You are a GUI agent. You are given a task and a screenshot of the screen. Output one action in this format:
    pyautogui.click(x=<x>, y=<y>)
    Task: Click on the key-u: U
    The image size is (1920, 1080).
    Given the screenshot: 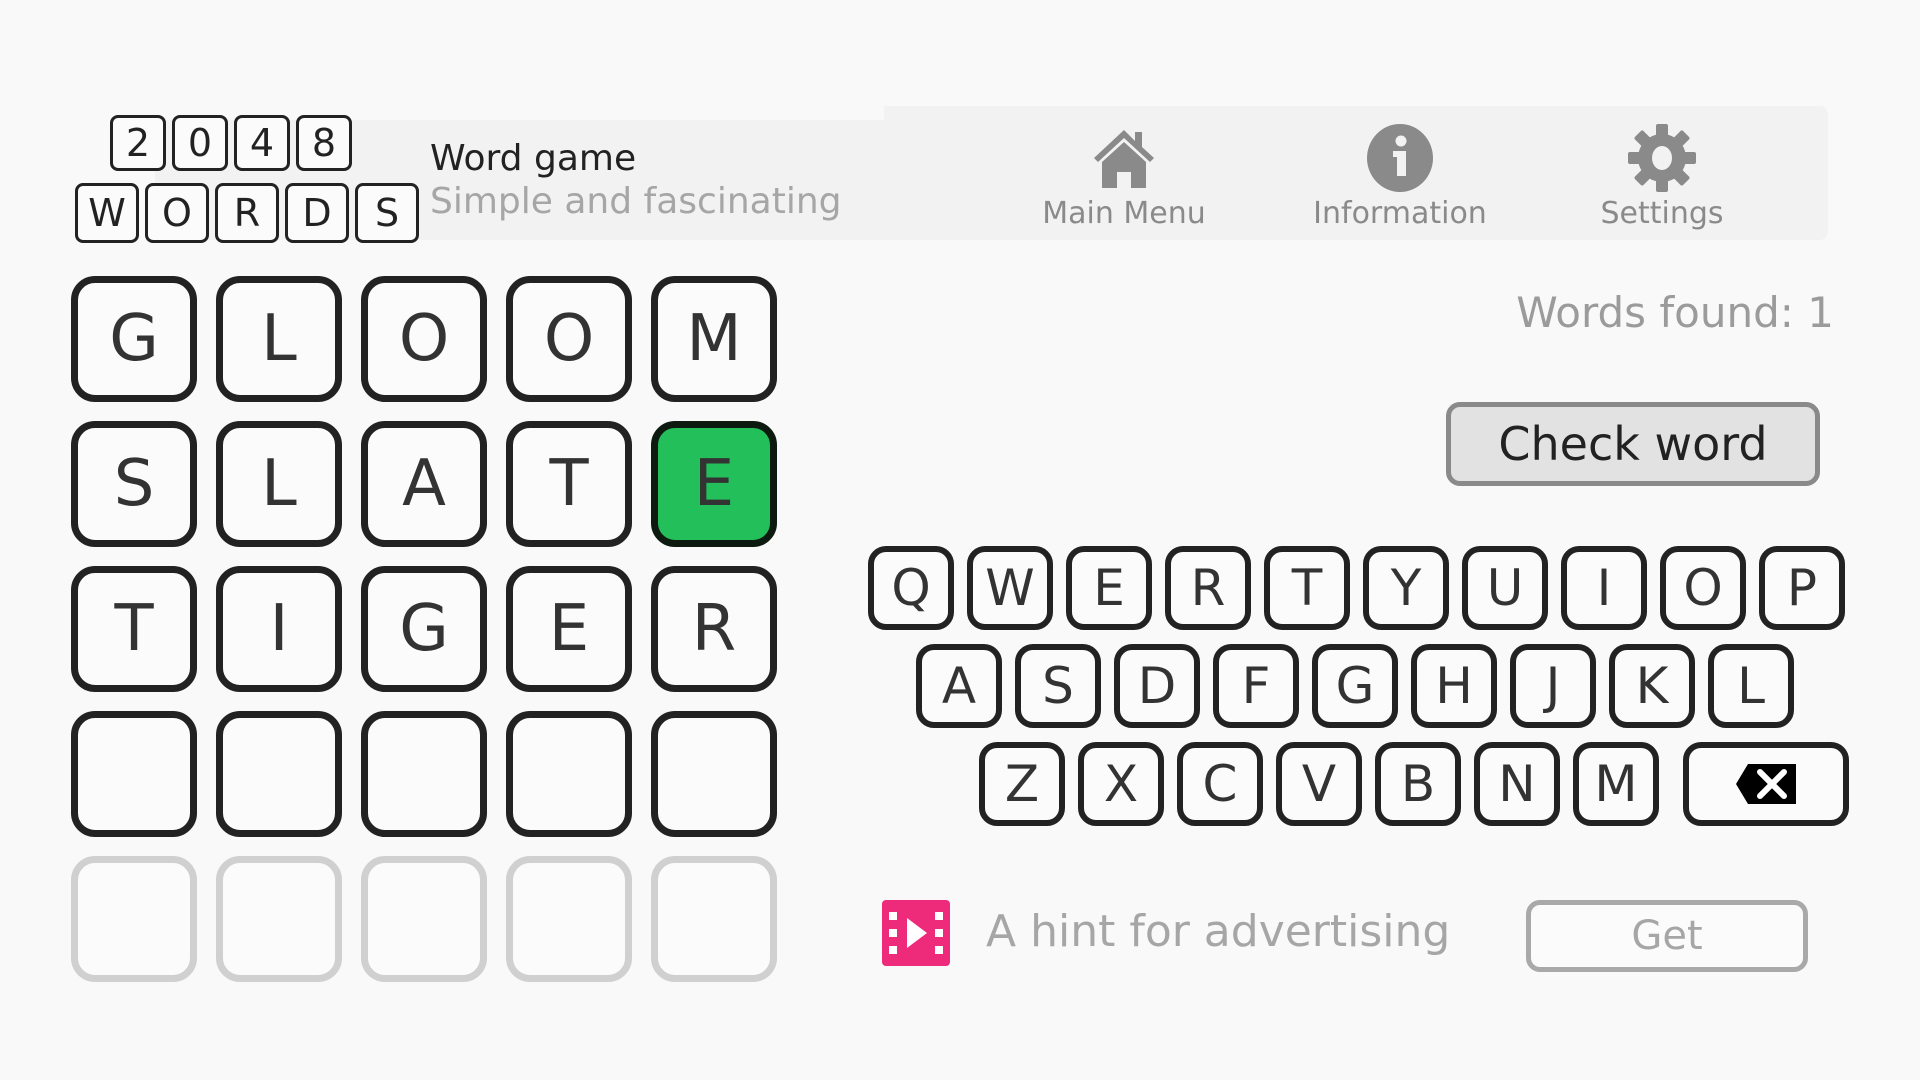 What is the action you would take?
    pyautogui.click(x=1505, y=588)
    